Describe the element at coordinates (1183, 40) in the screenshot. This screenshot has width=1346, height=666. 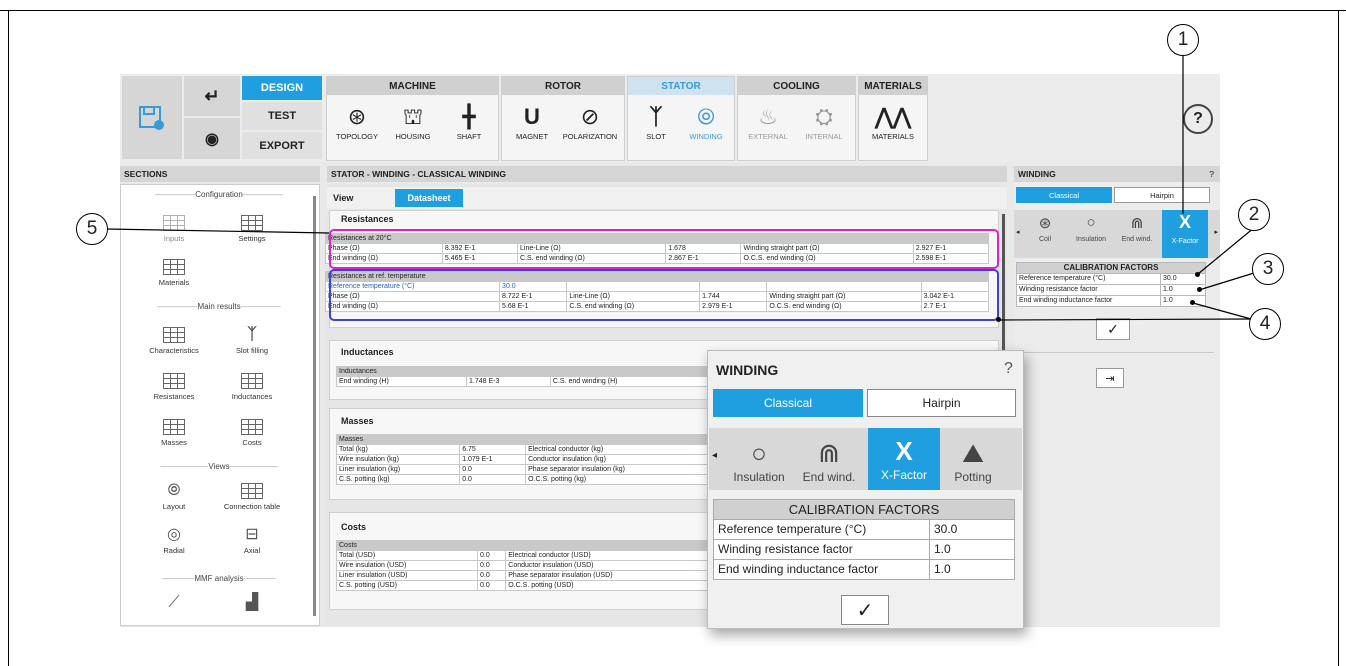
I see `callout-1: 1` at that location.